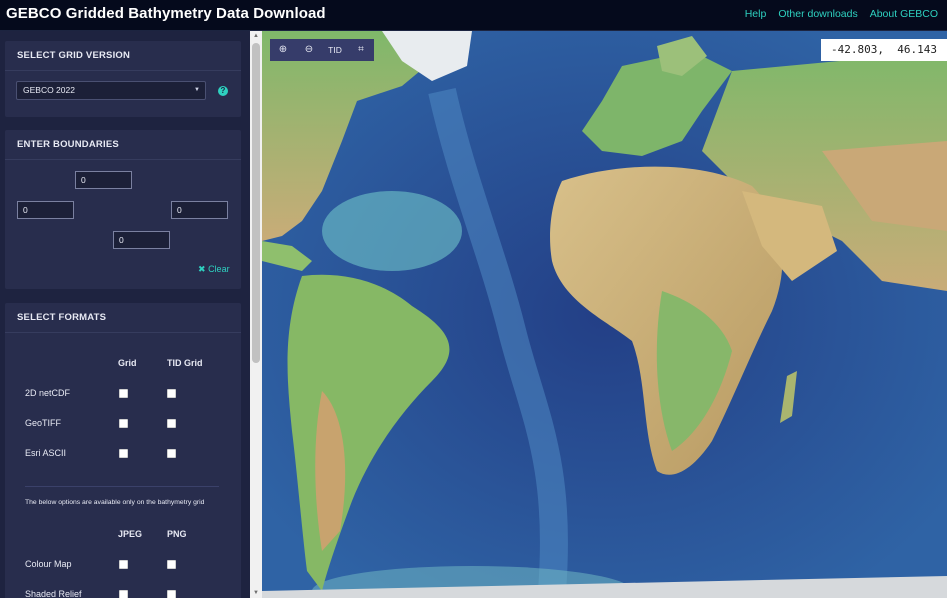 The width and height of the screenshot is (947, 598). I want to click on format-row-label: 2D netCDF, so click(48, 393).